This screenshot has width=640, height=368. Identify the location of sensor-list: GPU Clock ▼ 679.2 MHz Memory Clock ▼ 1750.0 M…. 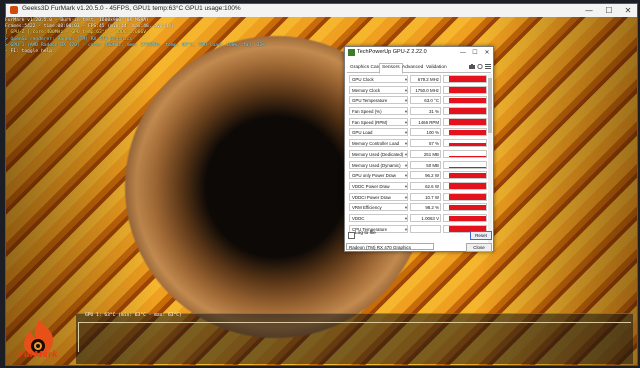
(418, 160).